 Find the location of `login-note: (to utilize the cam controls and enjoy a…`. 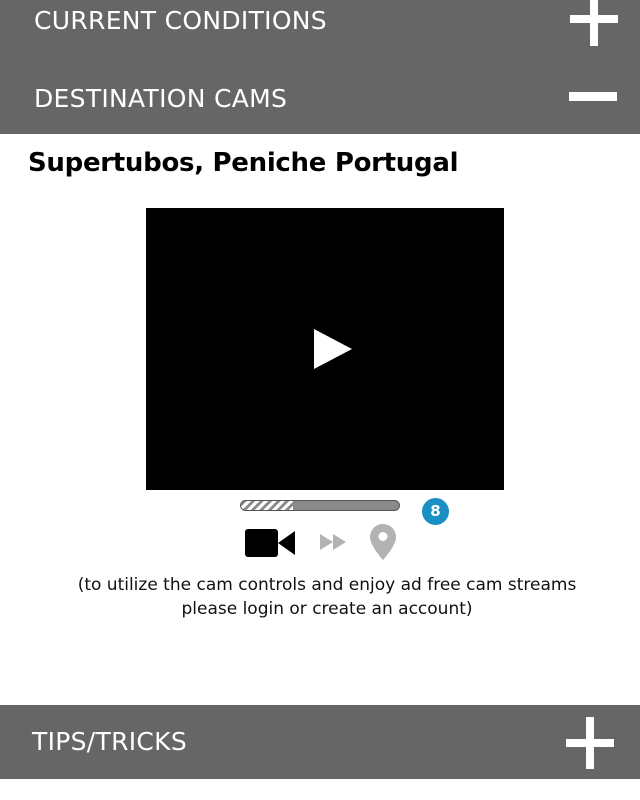

login-note: (to utilize the cam controls and enjoy a… is located at coordinates (327, 597).